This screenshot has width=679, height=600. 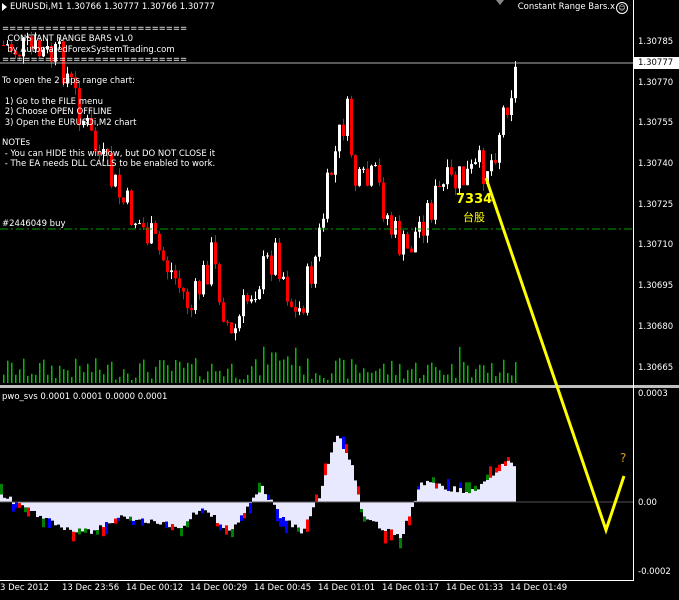 I want to click on time-label: 14 Dec 00:45, so click(x=283, y=588).